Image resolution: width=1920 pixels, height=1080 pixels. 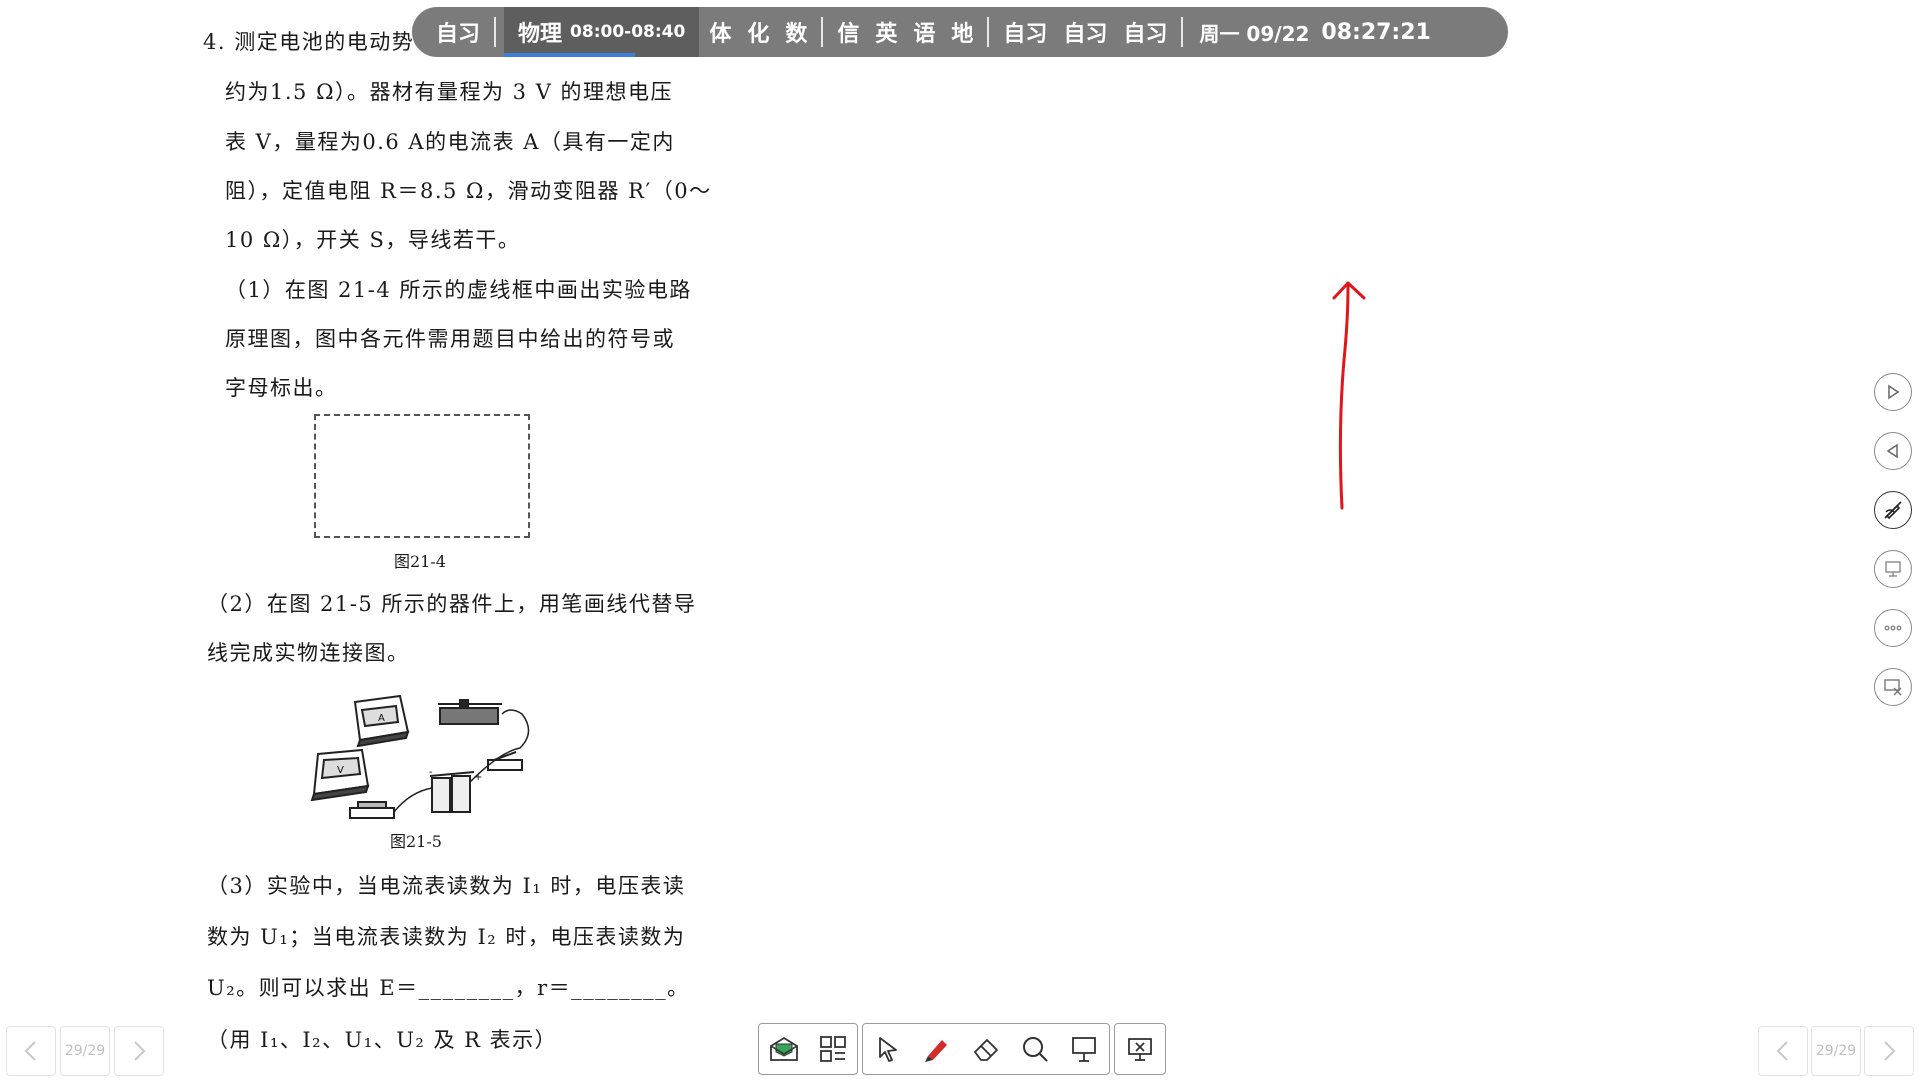 I want to click on pen-icon, so click(x=935, y=1051).